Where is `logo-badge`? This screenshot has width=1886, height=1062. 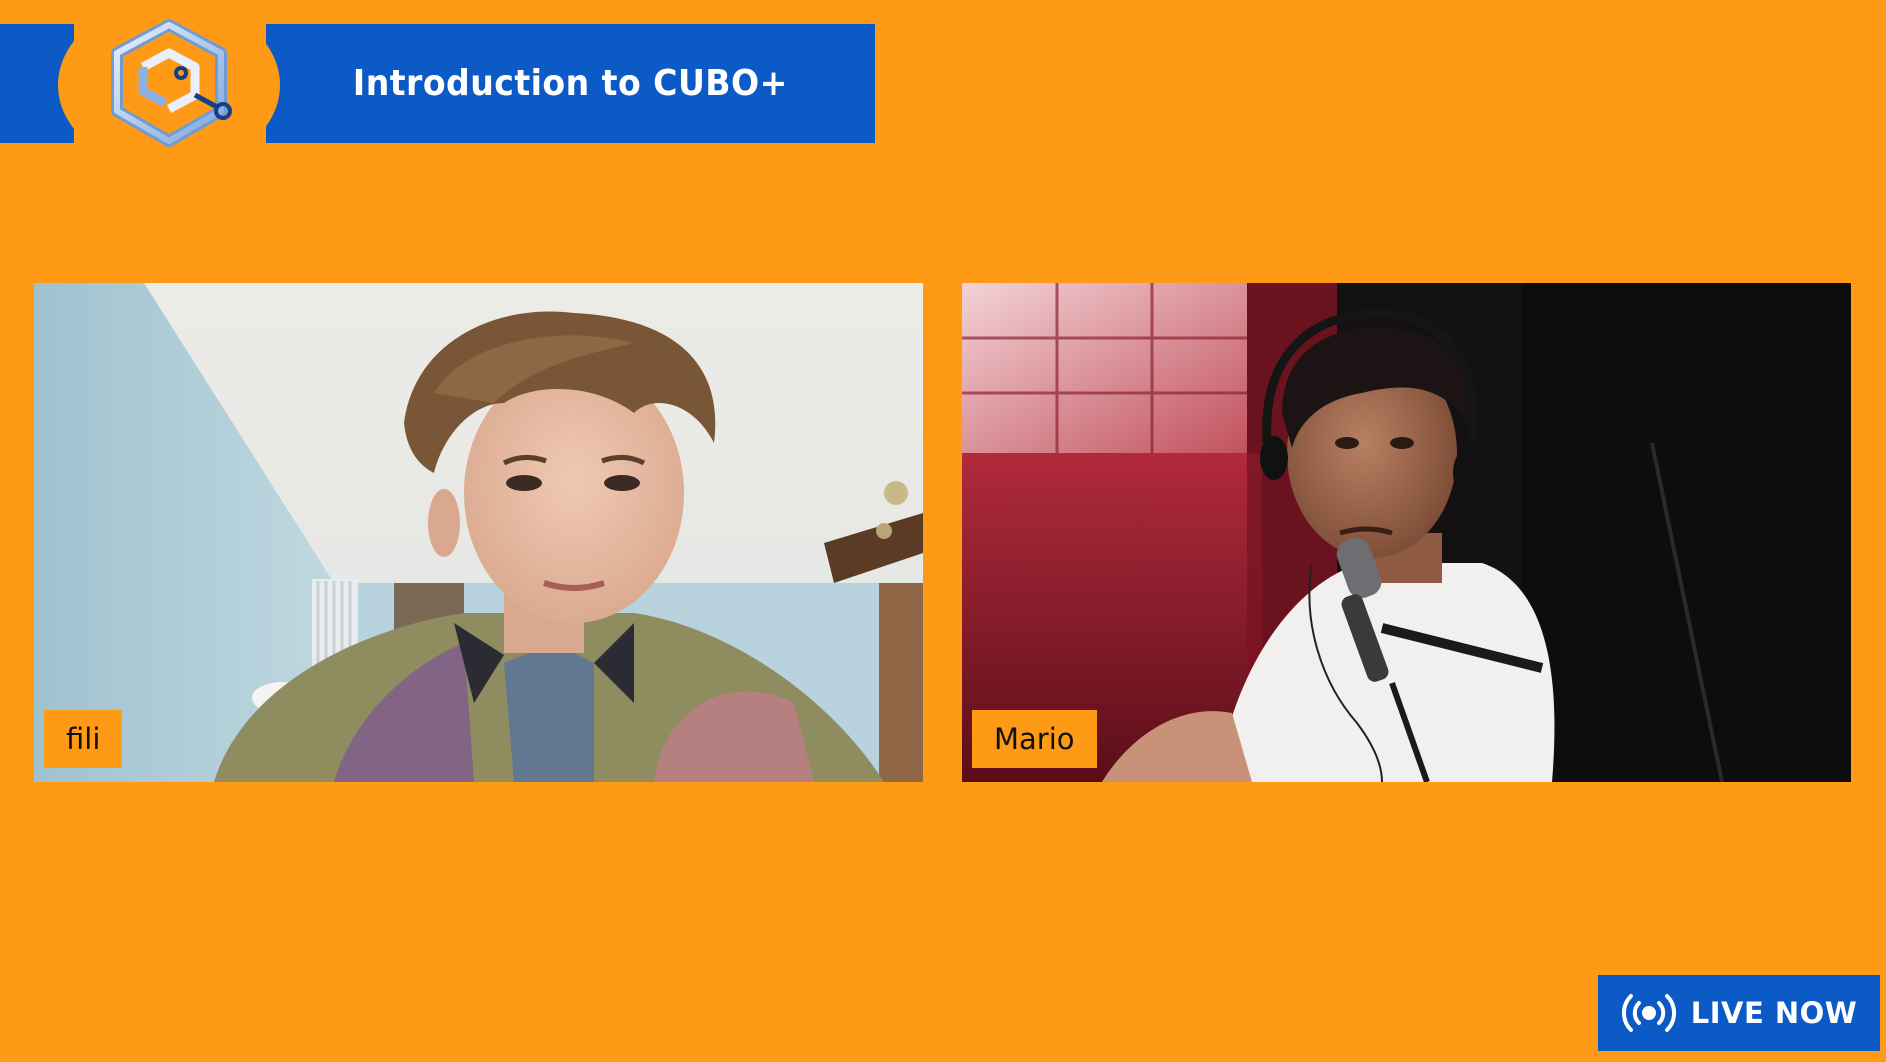
logo-badge is located at coordinates (169, 85).